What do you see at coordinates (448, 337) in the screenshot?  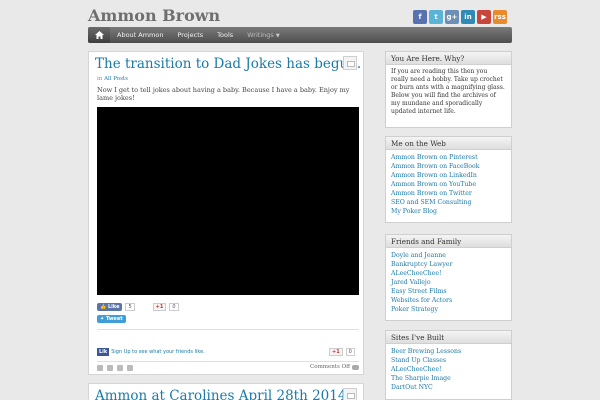 I see `widget-title: Sites I've Built` at bounding box center [448, 337].